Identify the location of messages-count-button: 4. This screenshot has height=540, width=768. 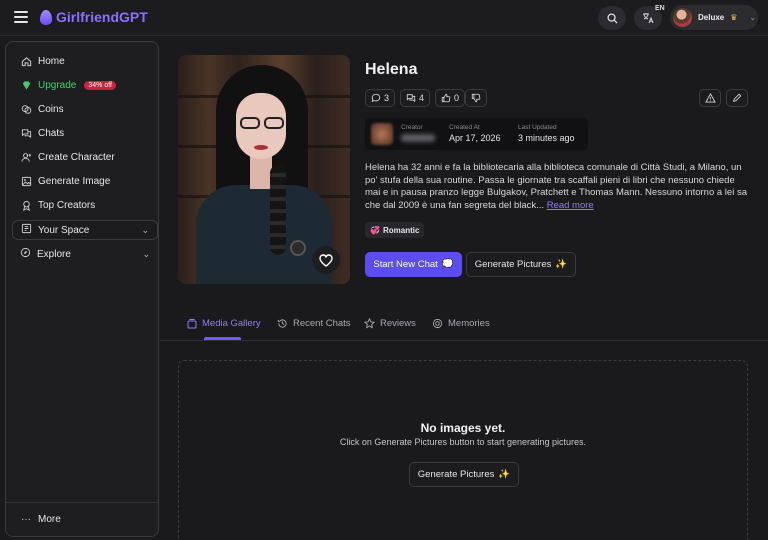
(415, 98).